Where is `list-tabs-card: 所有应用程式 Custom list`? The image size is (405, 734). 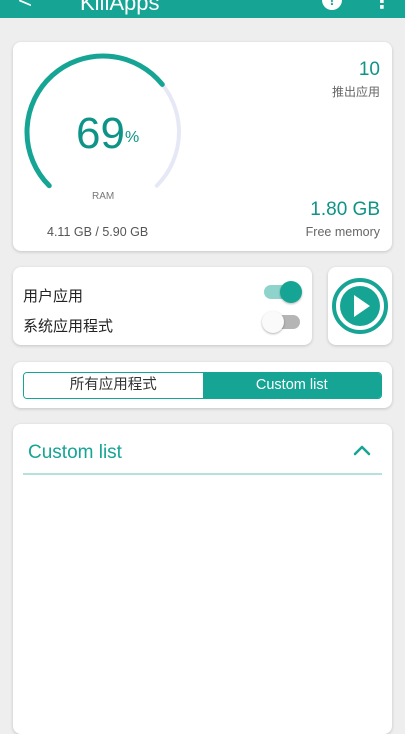 list-tabs-card: 所有应用程式 Custom list is located at coordinates (202, 385).